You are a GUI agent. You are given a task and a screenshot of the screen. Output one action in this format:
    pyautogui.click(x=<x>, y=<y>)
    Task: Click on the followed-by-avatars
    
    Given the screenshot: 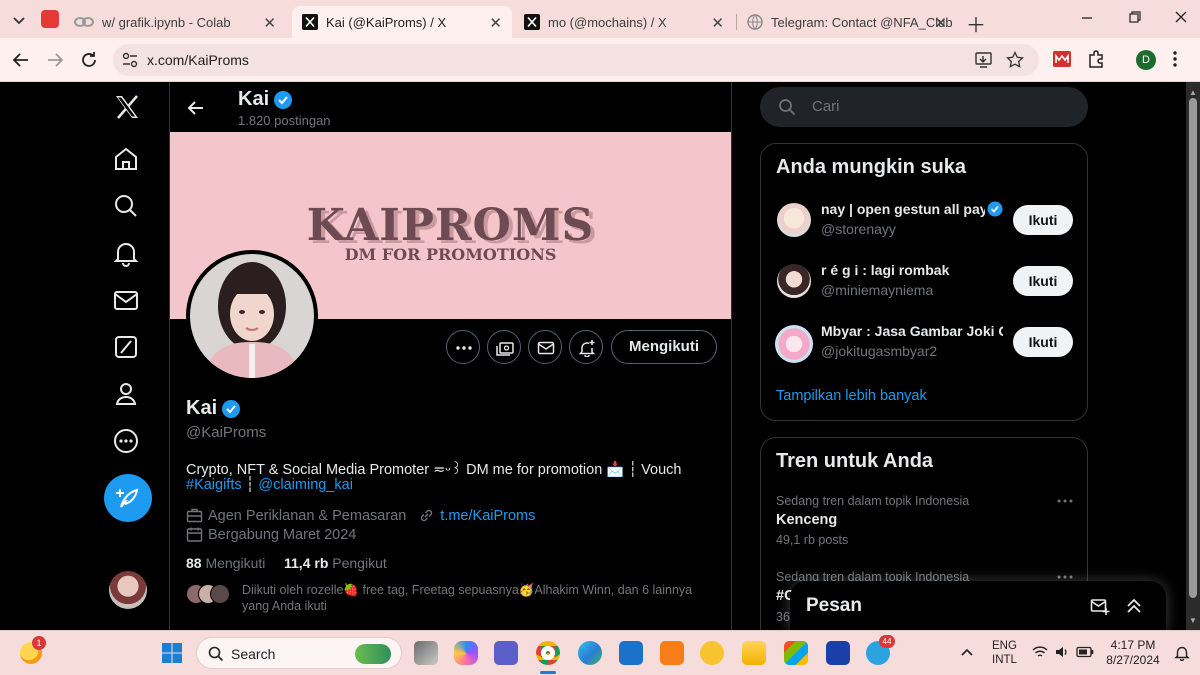 What is the action you would take?
    pyautogui.click(x=209, y=595)
    